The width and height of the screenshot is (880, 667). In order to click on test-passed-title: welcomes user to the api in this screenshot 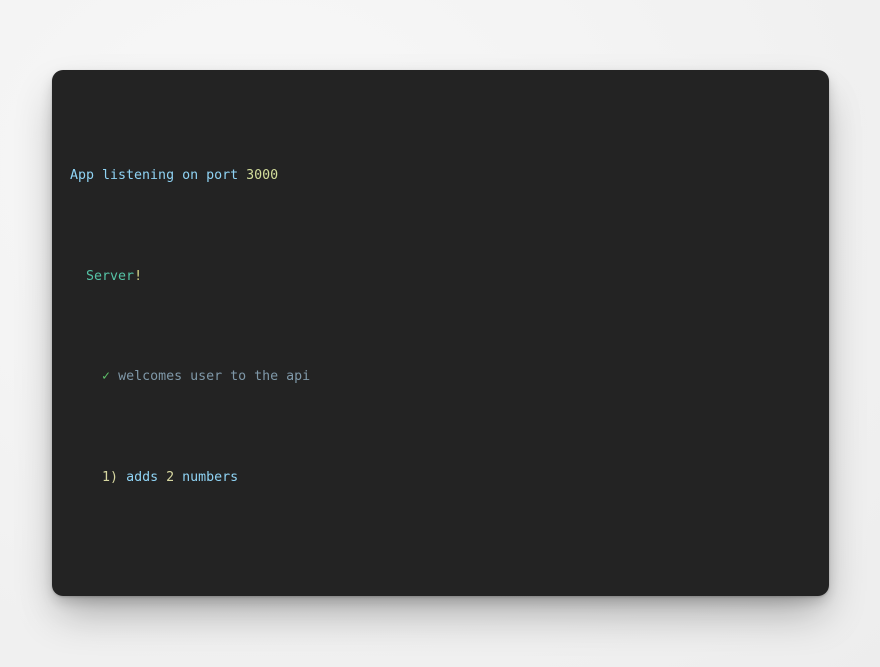, I will do `click(214, 377)`.